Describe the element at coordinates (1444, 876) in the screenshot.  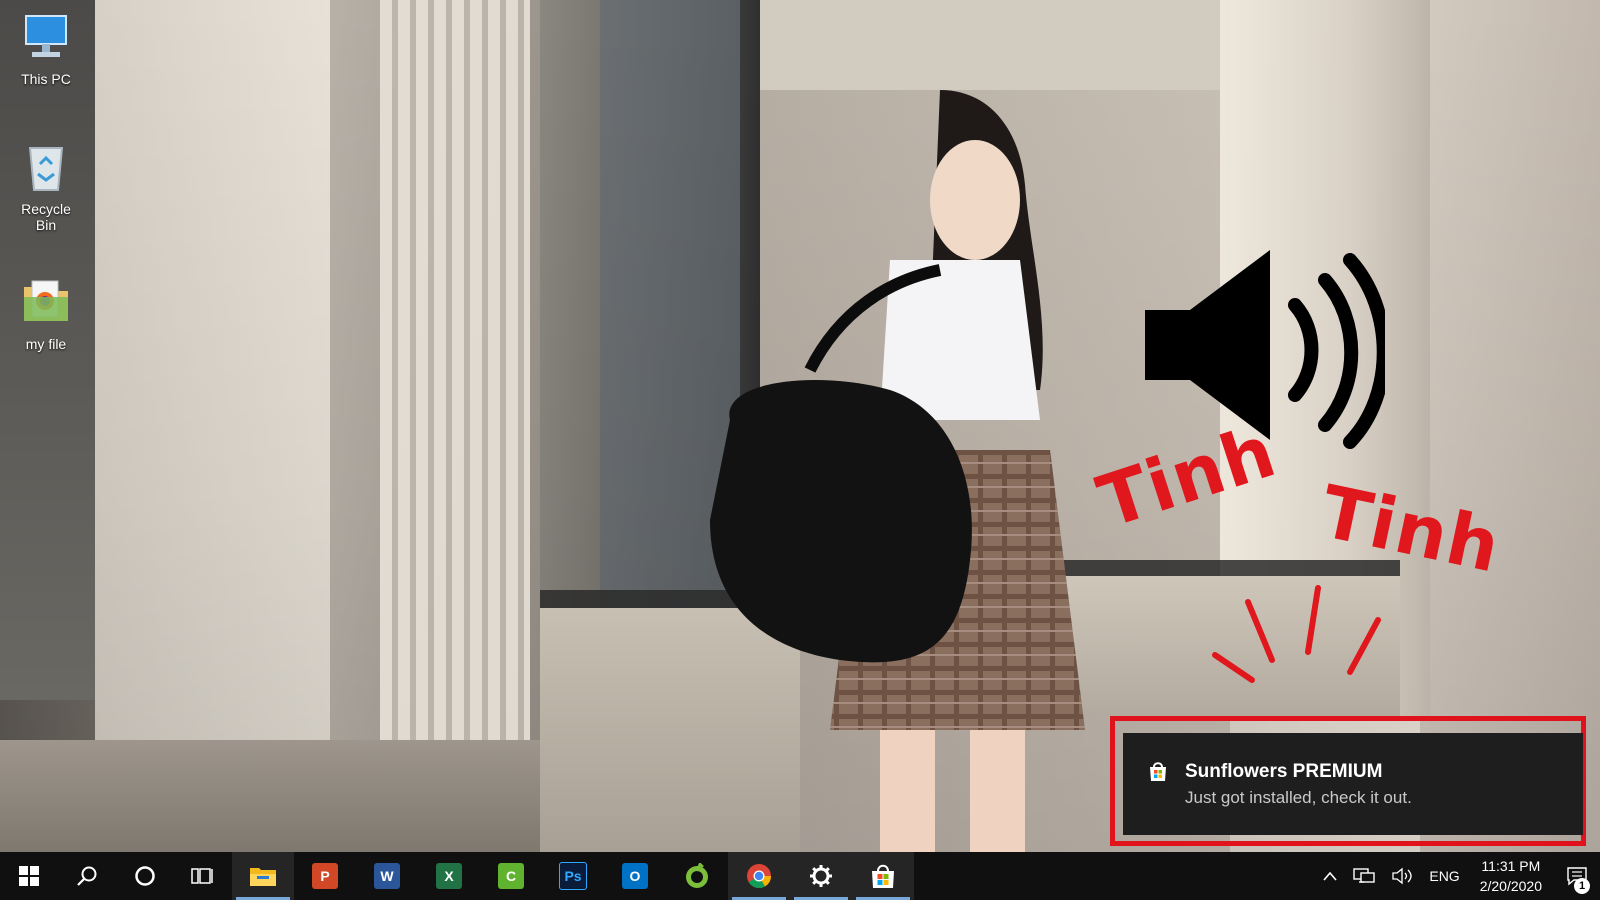
I see `language-indicator: ENG` at that location.